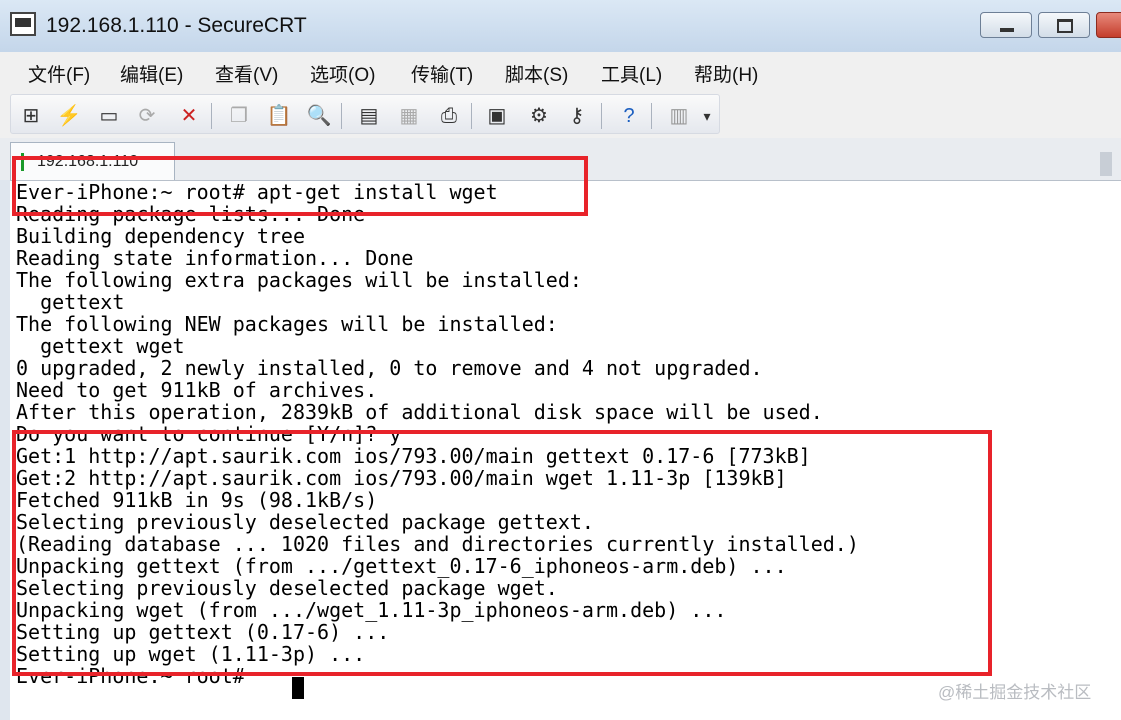 This screenshot has height=720, width=1121. I want to click on securecrt-app-icon, so click(23, 24).